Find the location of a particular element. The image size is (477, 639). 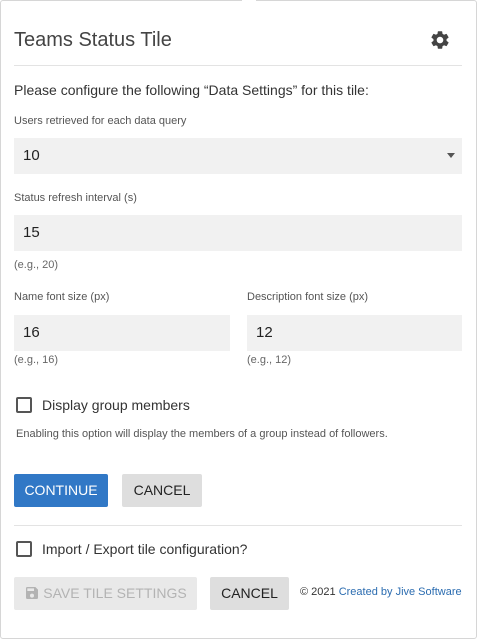

description-font-hint: (e.g., 12) is located at coordinates (269, 360).